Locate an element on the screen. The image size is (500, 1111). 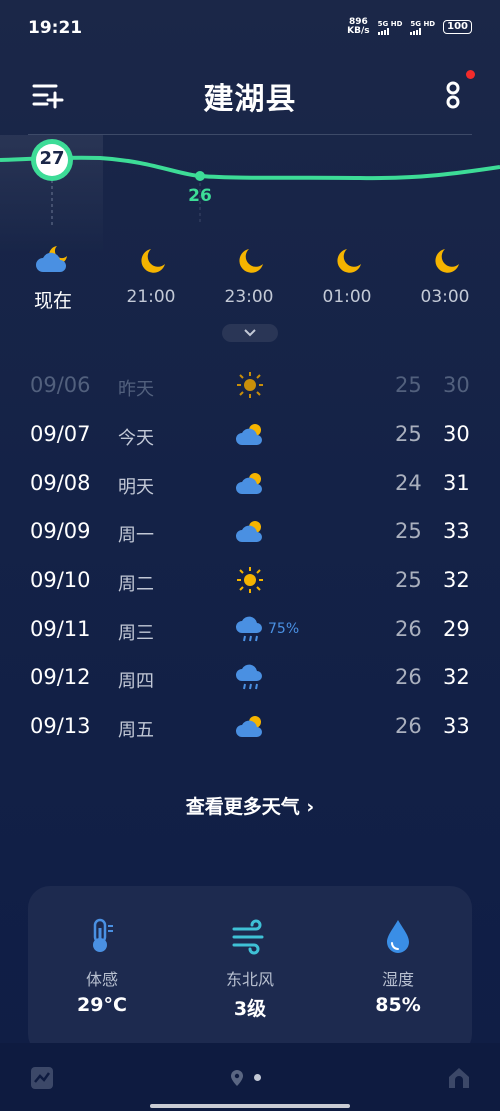
hour-label: 23:00 is located at coordinates (249, 297).